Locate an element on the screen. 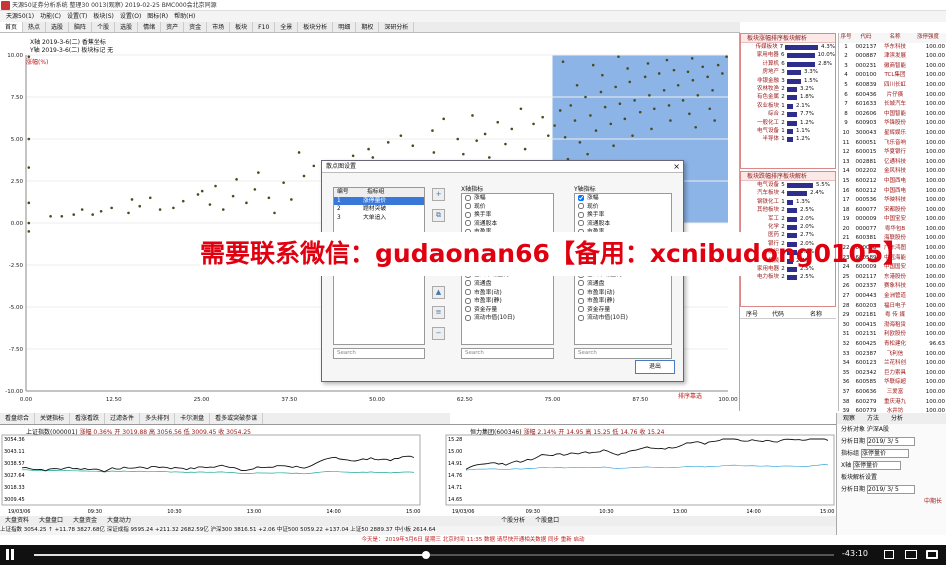  table-row: 37 600636 三爱富 100.00 is located at coordinates (892, 393).